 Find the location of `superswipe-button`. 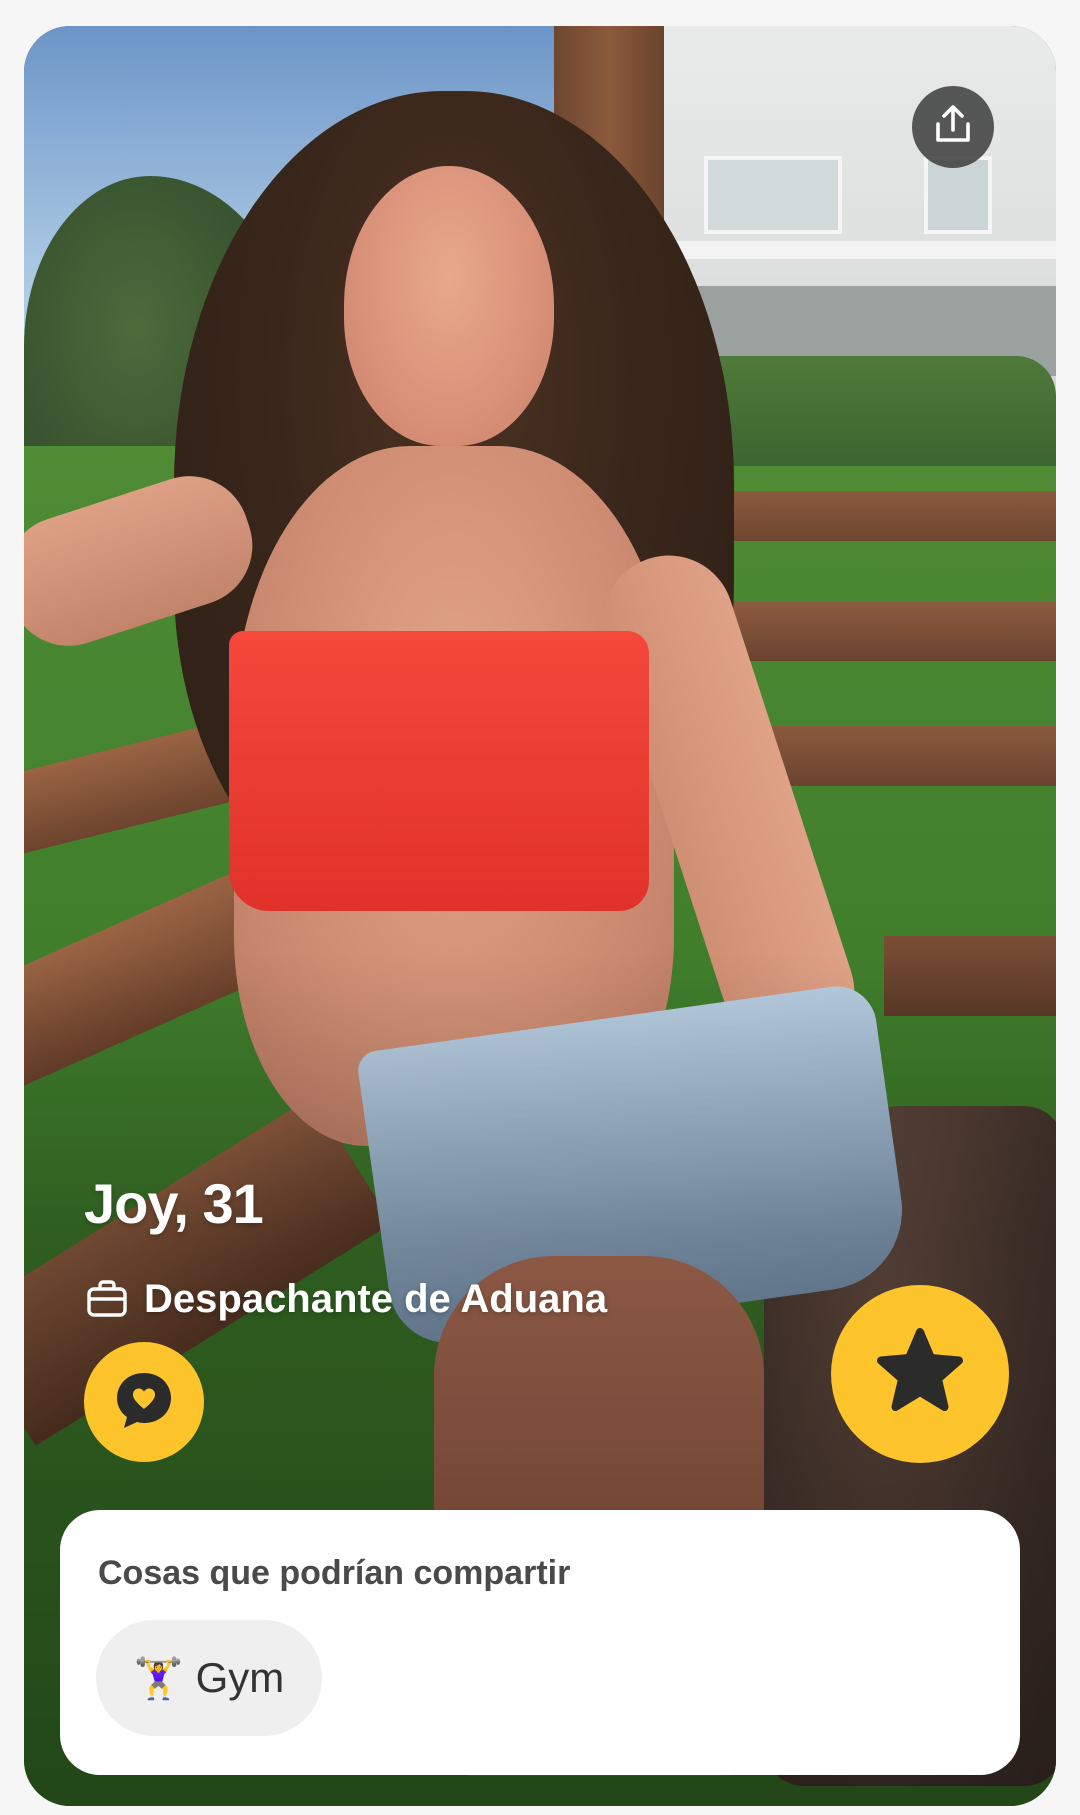

superswipe-button is located at coordinates (920, 1374).